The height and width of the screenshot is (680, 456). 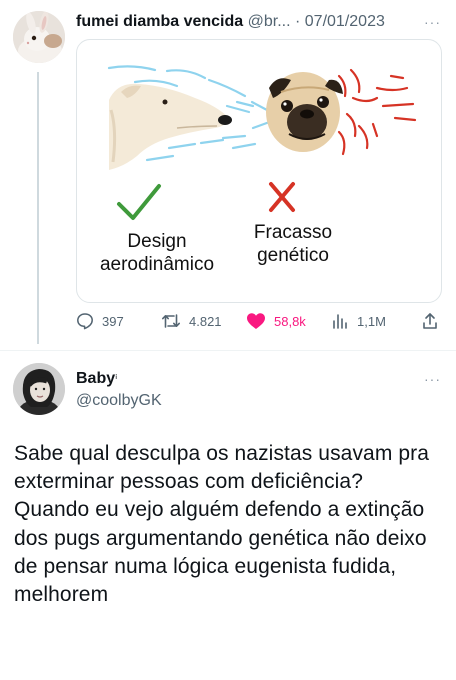 What do you see at coordinates (205, 321) in the screenshot?
I see `retweet-count: 4.821` at bounding box center [205, 321].